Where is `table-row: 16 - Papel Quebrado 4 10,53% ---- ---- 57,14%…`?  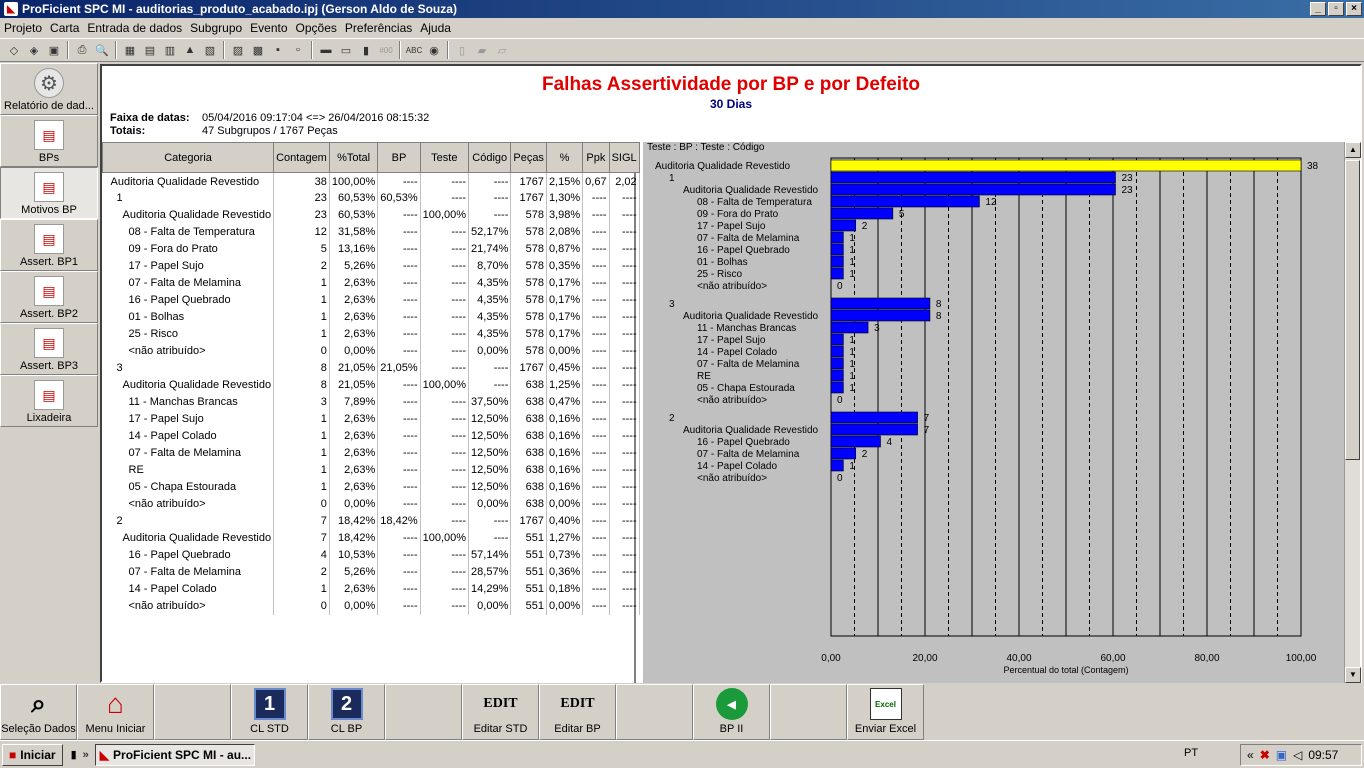
table-row: 16 - Papel Quebrado 4 10,53% ---- ---- 57,14%… is located at coordinates (371, 555).